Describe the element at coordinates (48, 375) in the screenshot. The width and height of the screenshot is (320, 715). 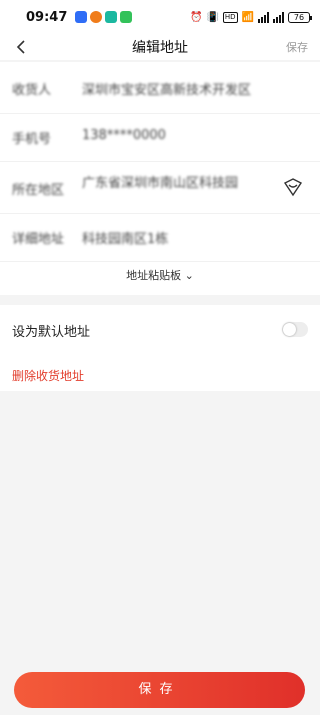
I see `delete-address-button: 删除收货地址` at that location.